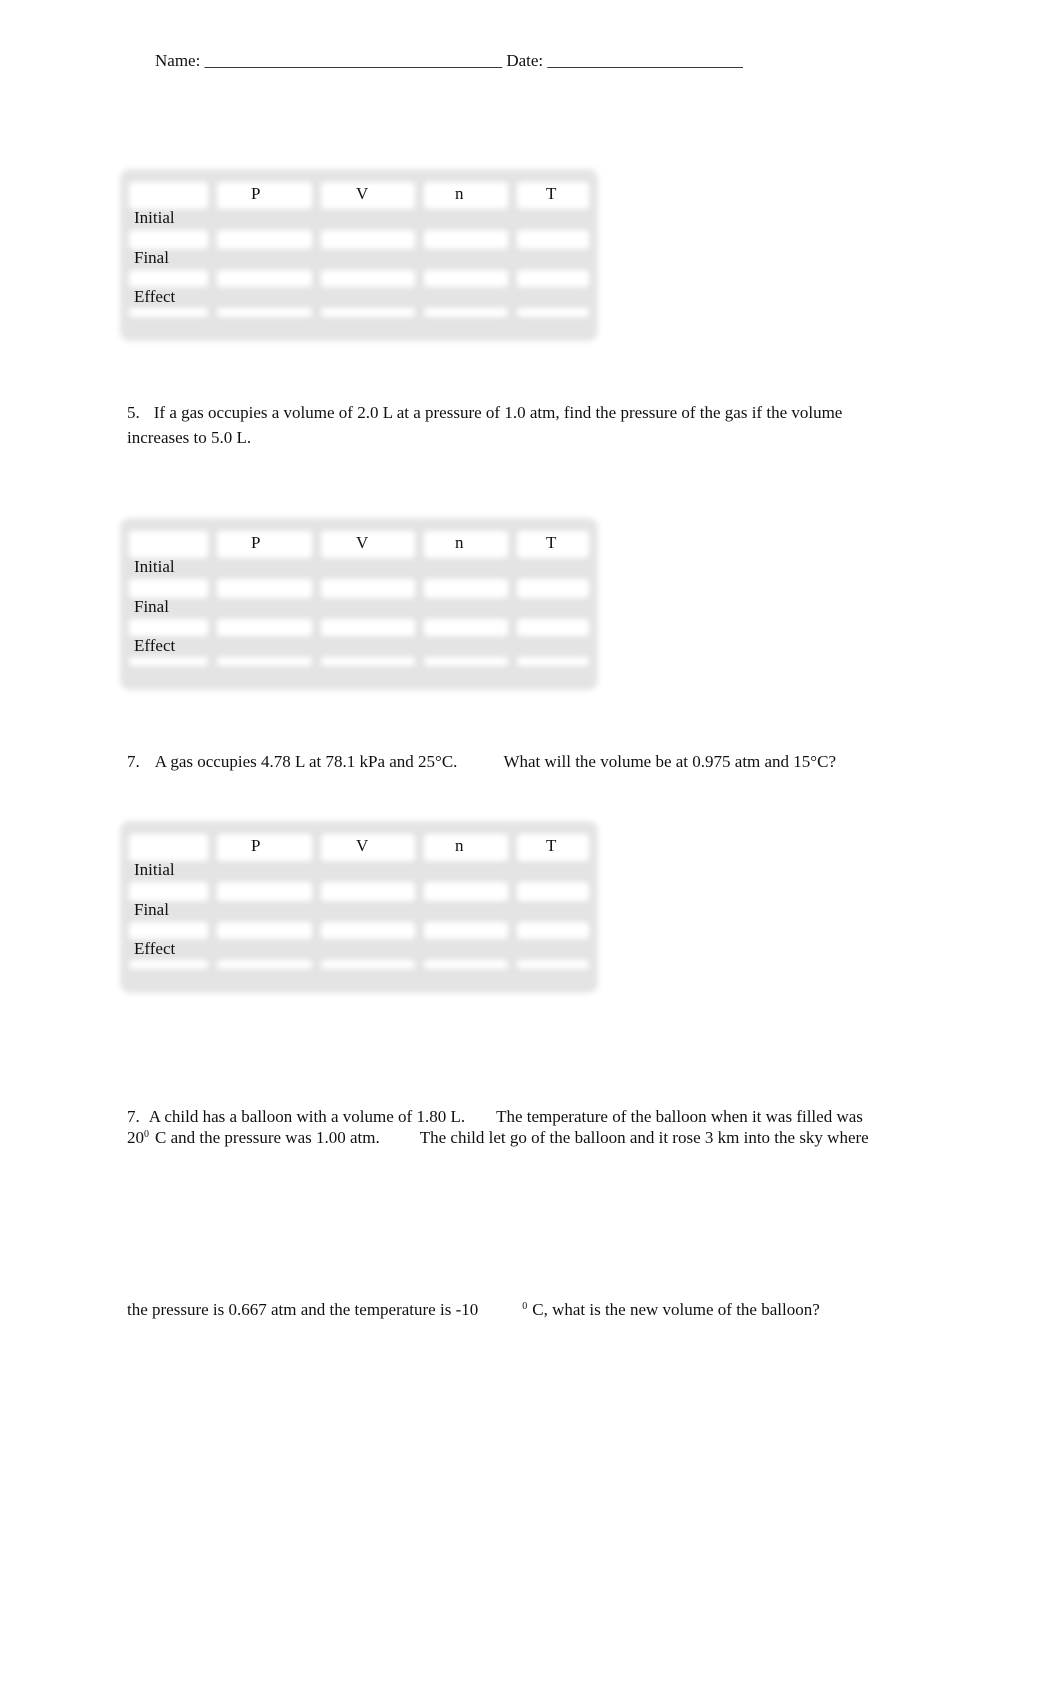  Describe the element at coordinates (354, 60) in the screenshot. I see `name-blank: ___________________________________` at that location.